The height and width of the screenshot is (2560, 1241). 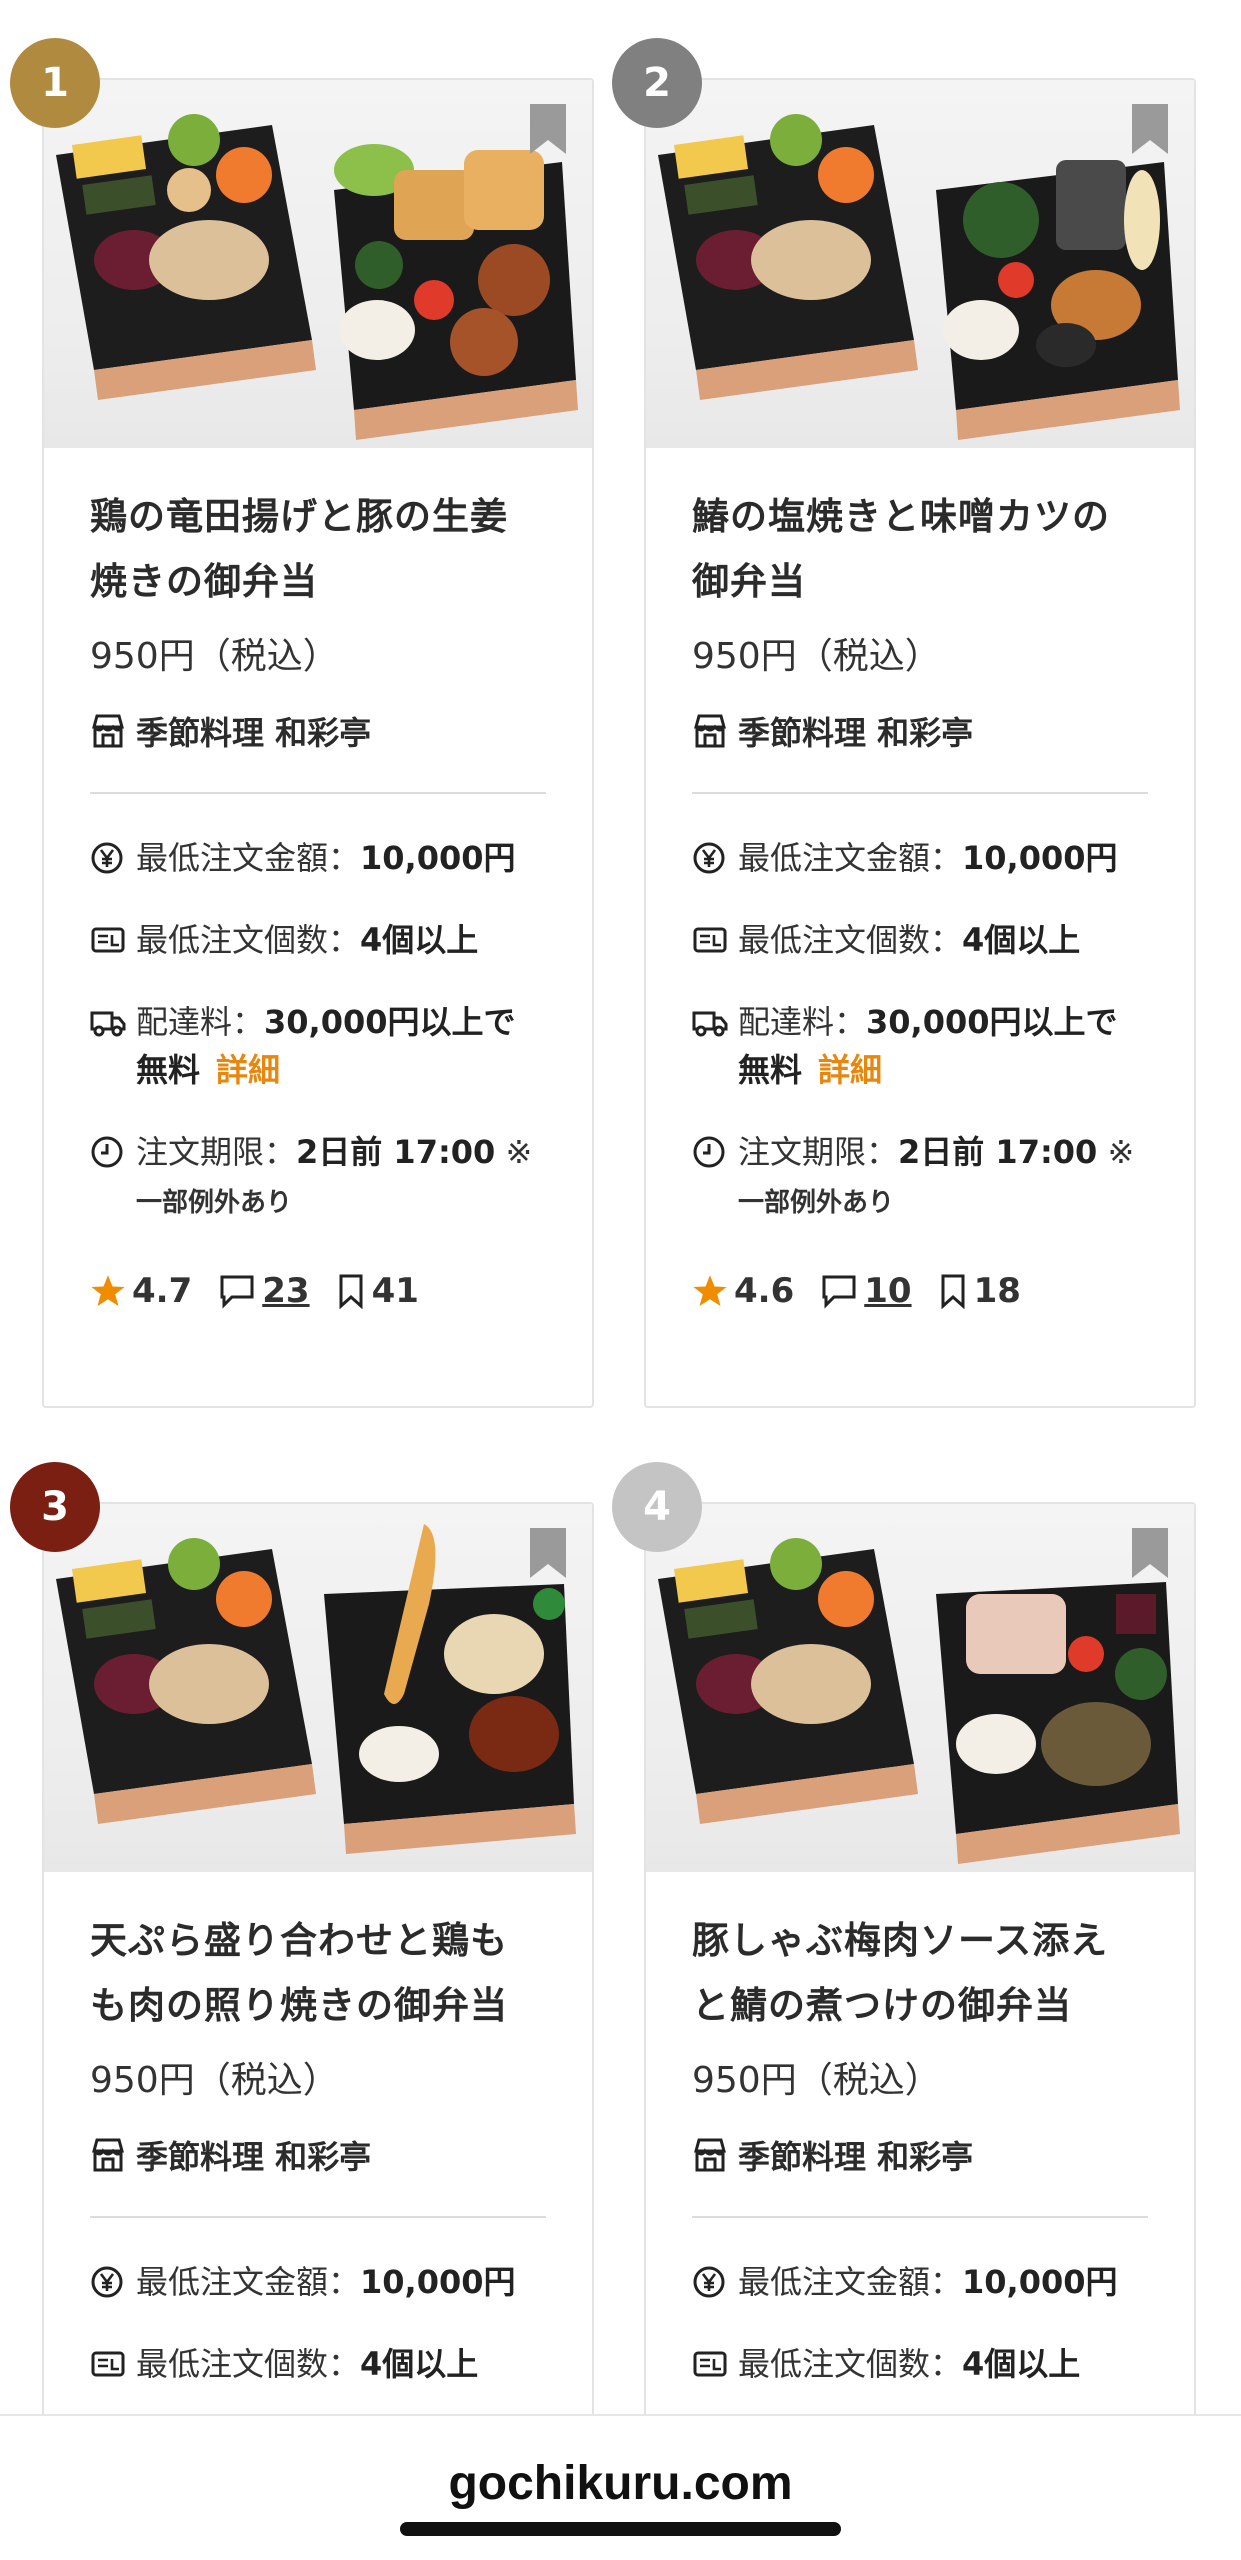 What do you see at coordinates (657, 1507) in the screenshot?
I see `rank-badge-4: 4` at bounding box center [657, 1507].